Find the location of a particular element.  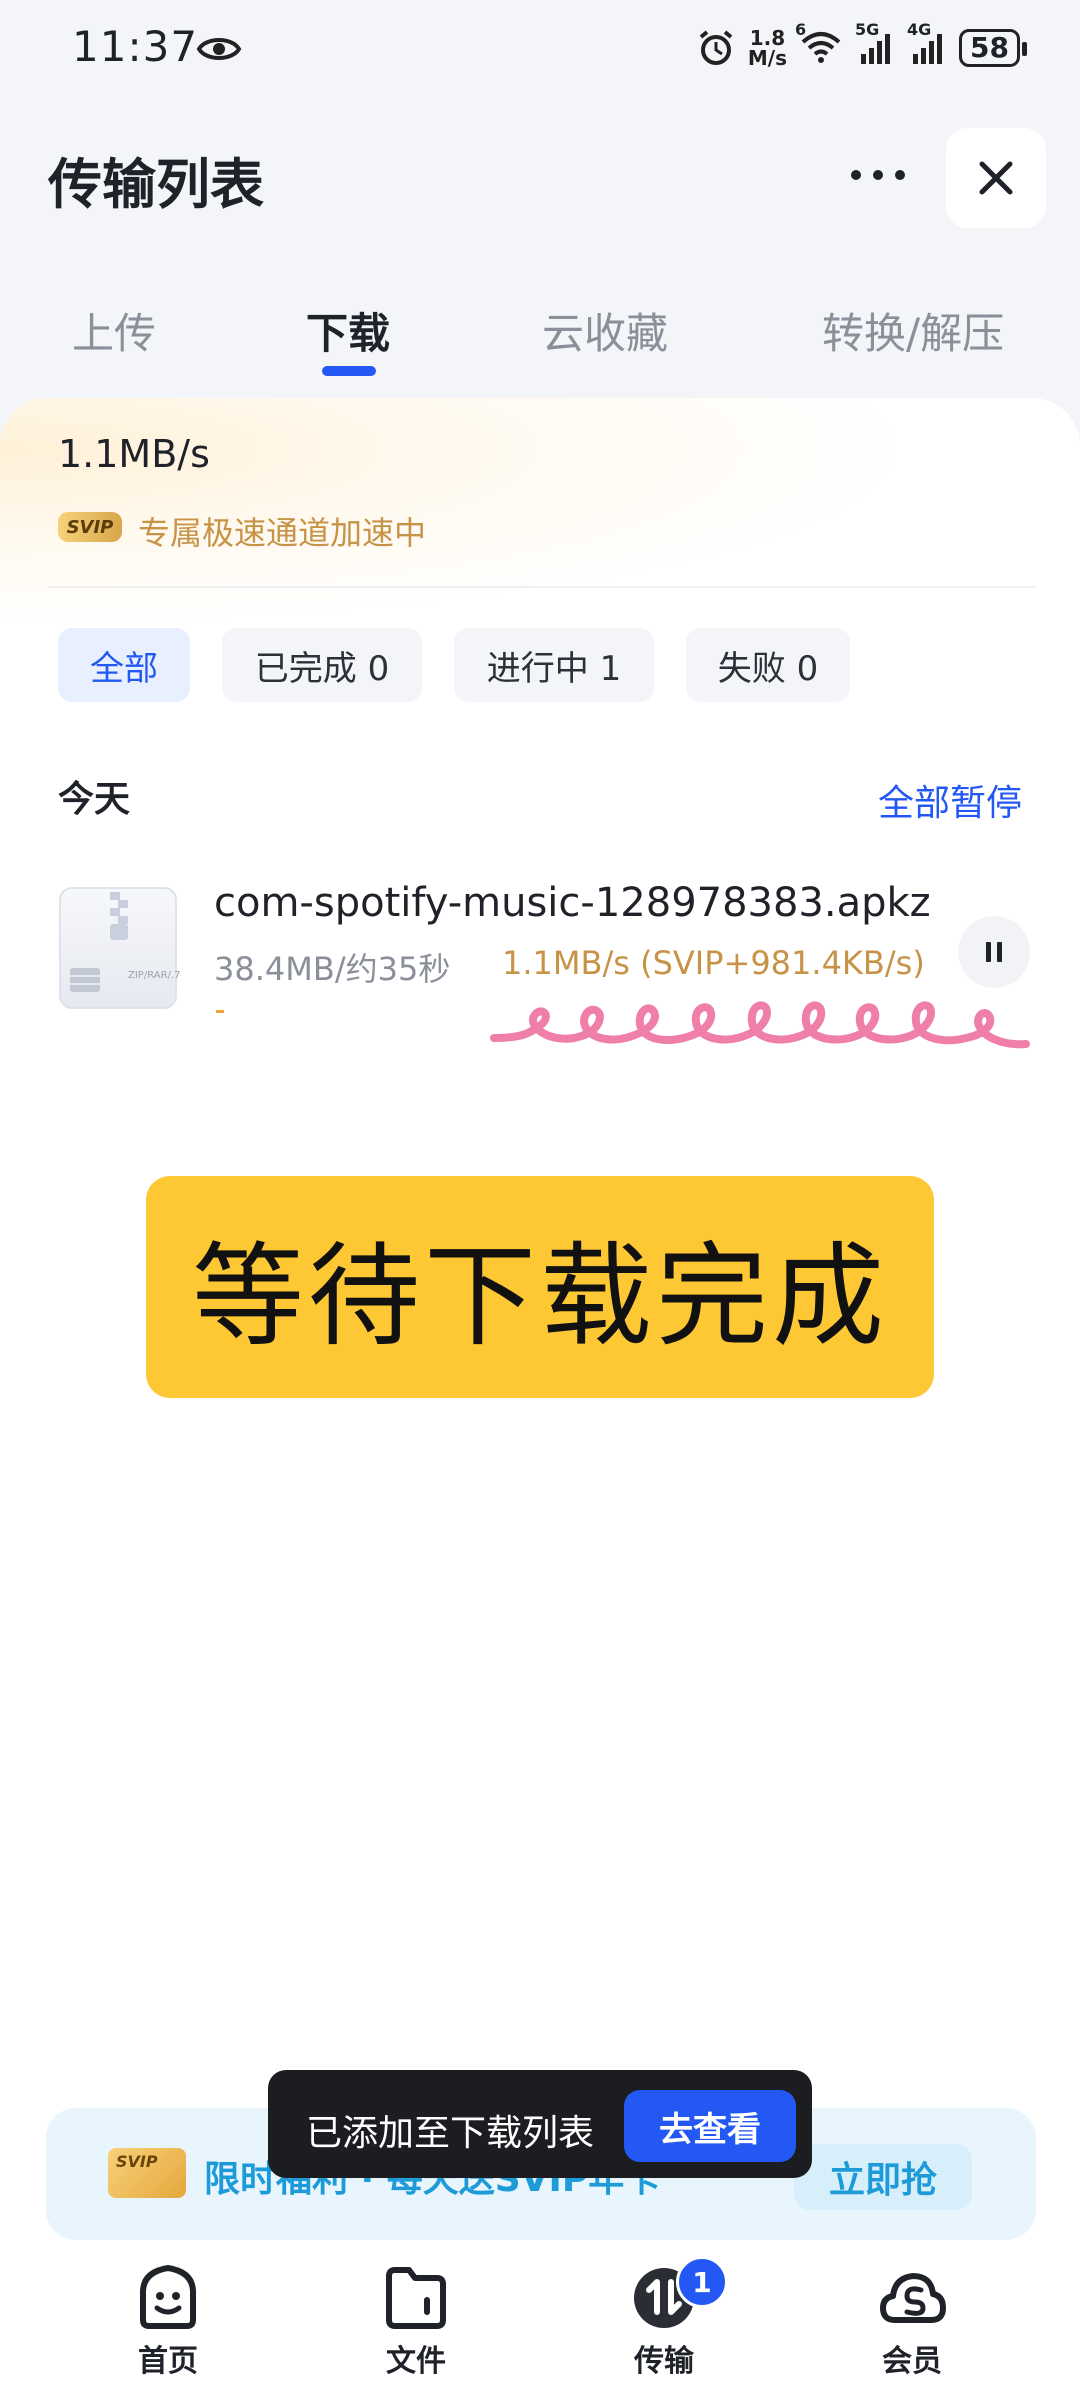

wifi-badge: 6 is located at coordinates (801, 29).